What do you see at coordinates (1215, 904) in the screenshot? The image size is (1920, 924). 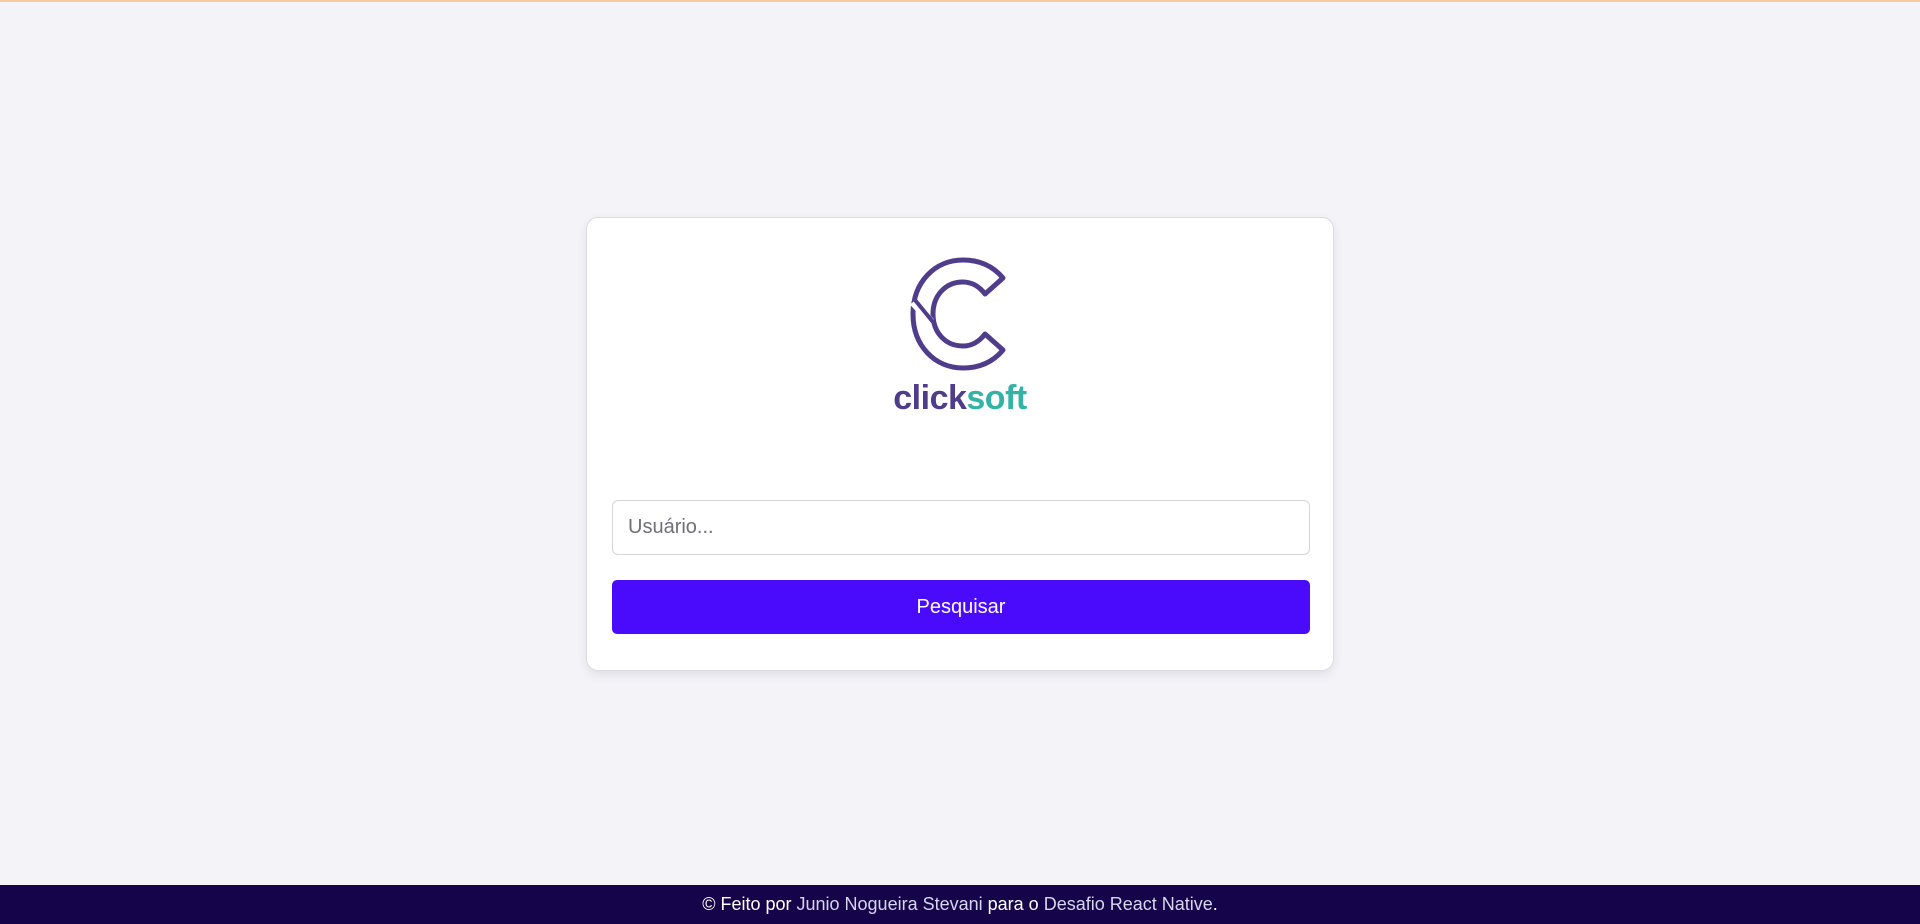 I see `footer-suffix: .` at bounding box center [1215, 904].